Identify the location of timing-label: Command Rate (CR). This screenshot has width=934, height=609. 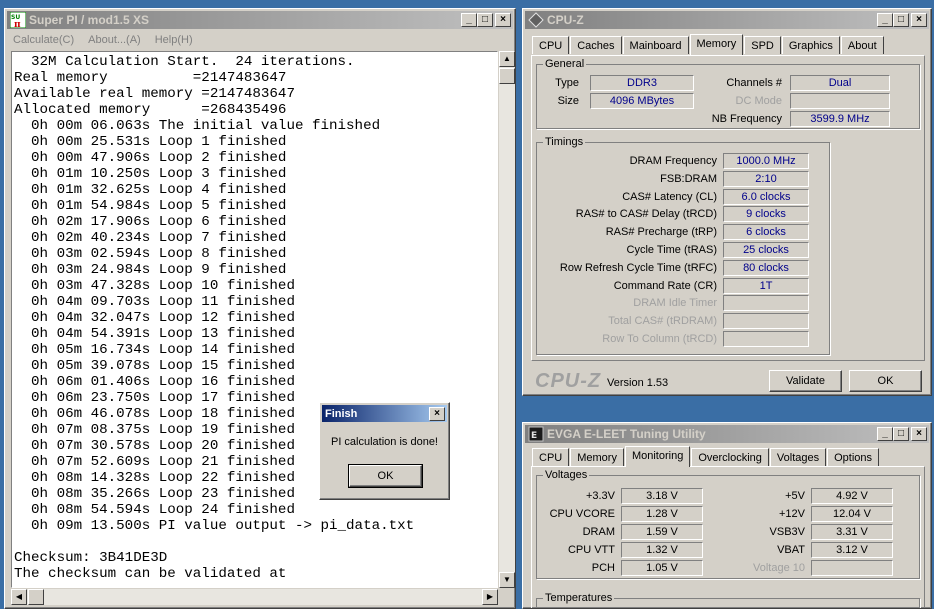
(665, 285).